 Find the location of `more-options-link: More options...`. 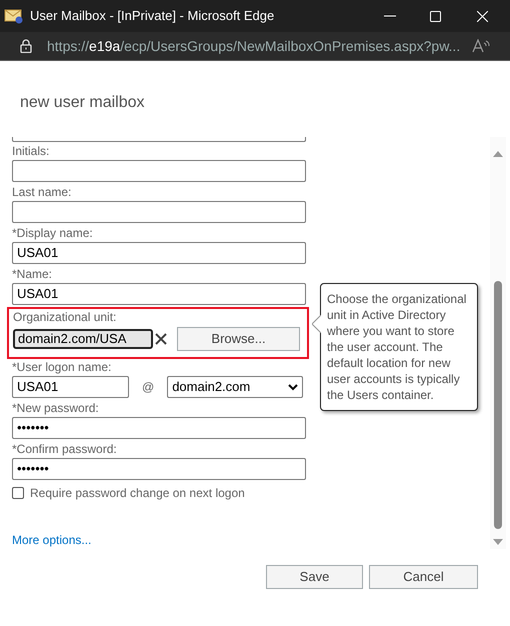

more-options-link: More options... is located at coordinates (251, 540).